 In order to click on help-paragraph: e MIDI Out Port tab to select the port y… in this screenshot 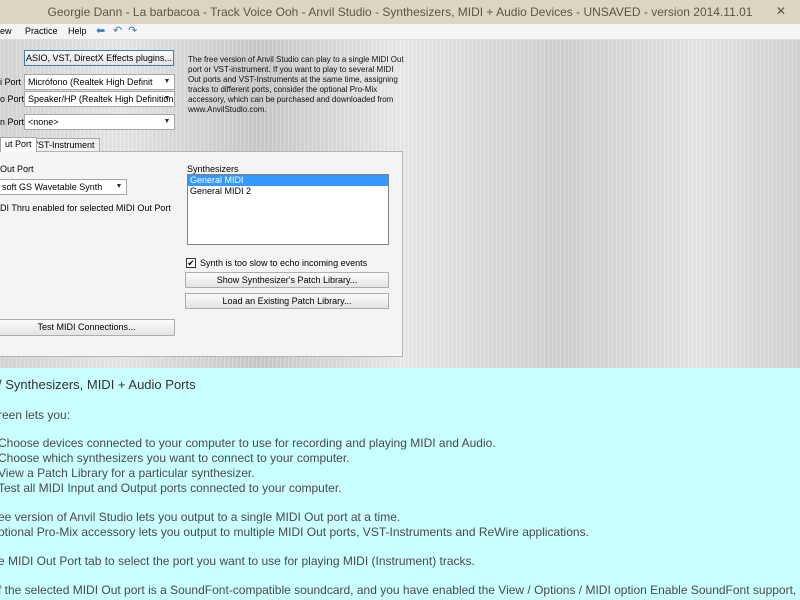, I will do `click(237, 561)`.